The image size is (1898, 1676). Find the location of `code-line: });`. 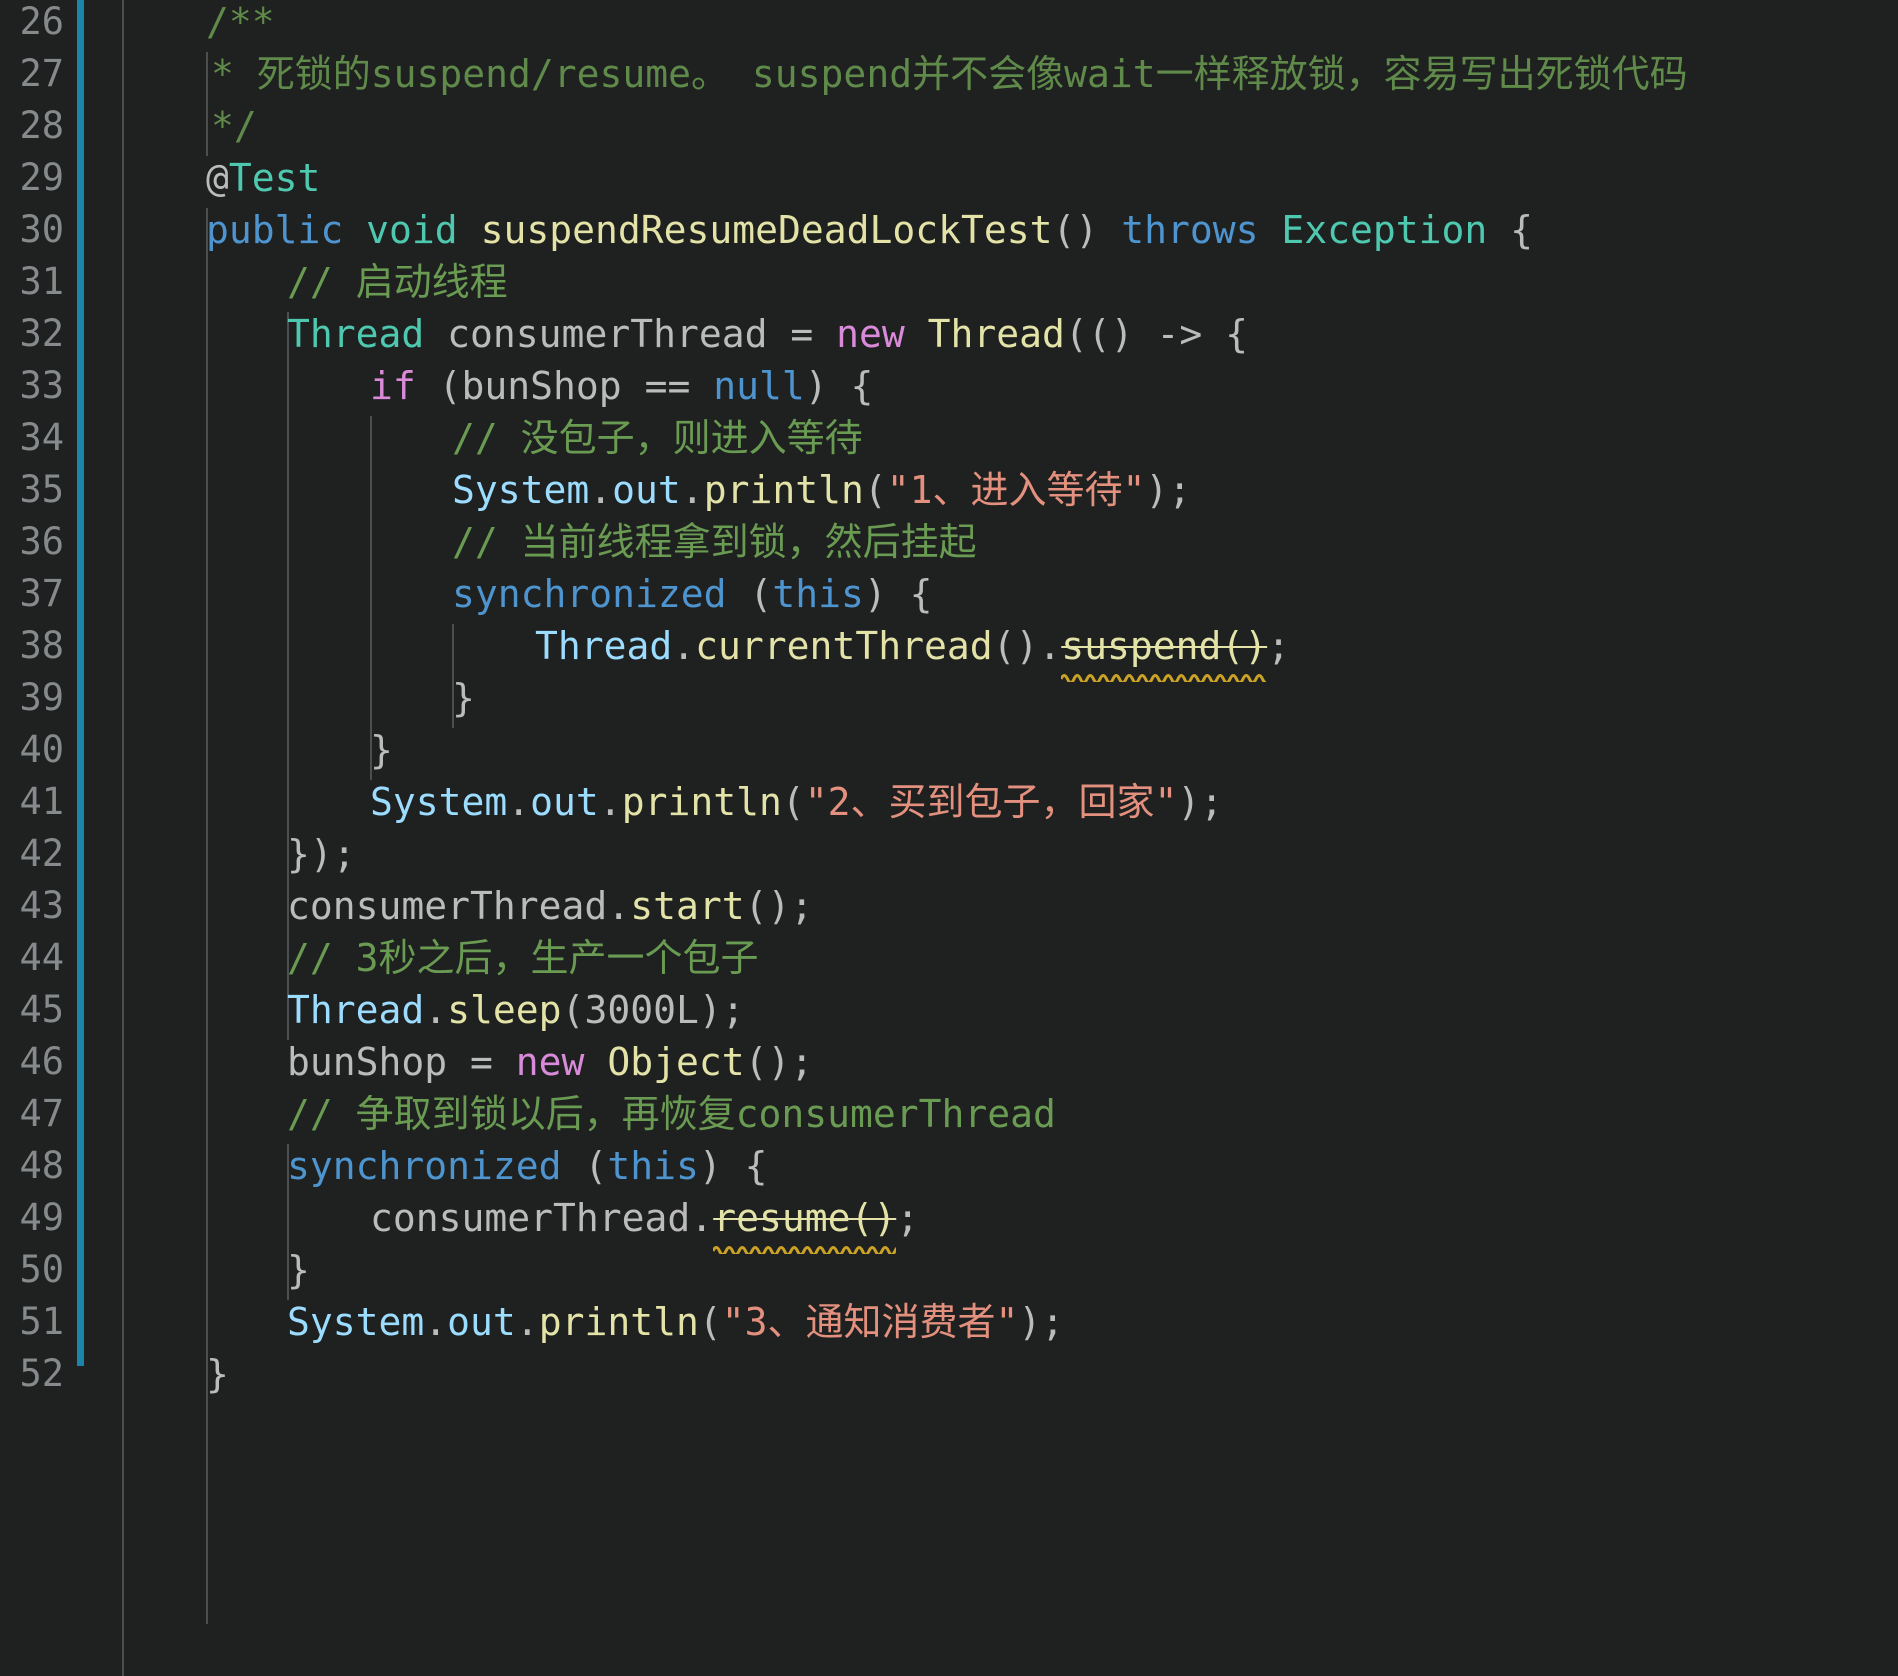

code-line: }); is located at coordinates (239, 854).